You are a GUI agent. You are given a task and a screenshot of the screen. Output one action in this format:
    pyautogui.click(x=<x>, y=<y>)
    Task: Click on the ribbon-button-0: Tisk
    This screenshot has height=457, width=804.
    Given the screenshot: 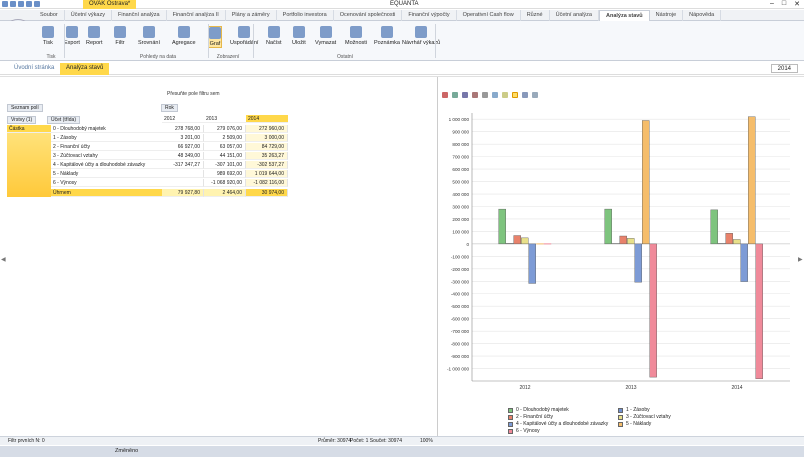 What is the action you would take?
    pyautogui.click(x=48, y=36)
    